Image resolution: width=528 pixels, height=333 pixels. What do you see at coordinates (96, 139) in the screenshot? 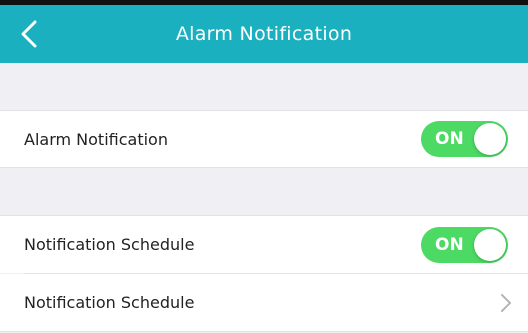
I see `alarm-notification-label: Alarm Notification` at bounding box center [96, 139].